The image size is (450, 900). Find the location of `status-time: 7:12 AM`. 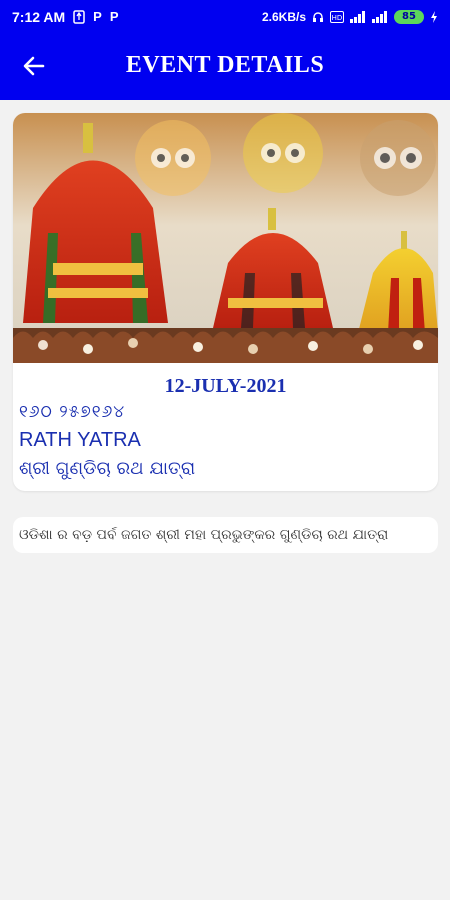

status-time: 7:12 AM is located at coordinates (39, 16).